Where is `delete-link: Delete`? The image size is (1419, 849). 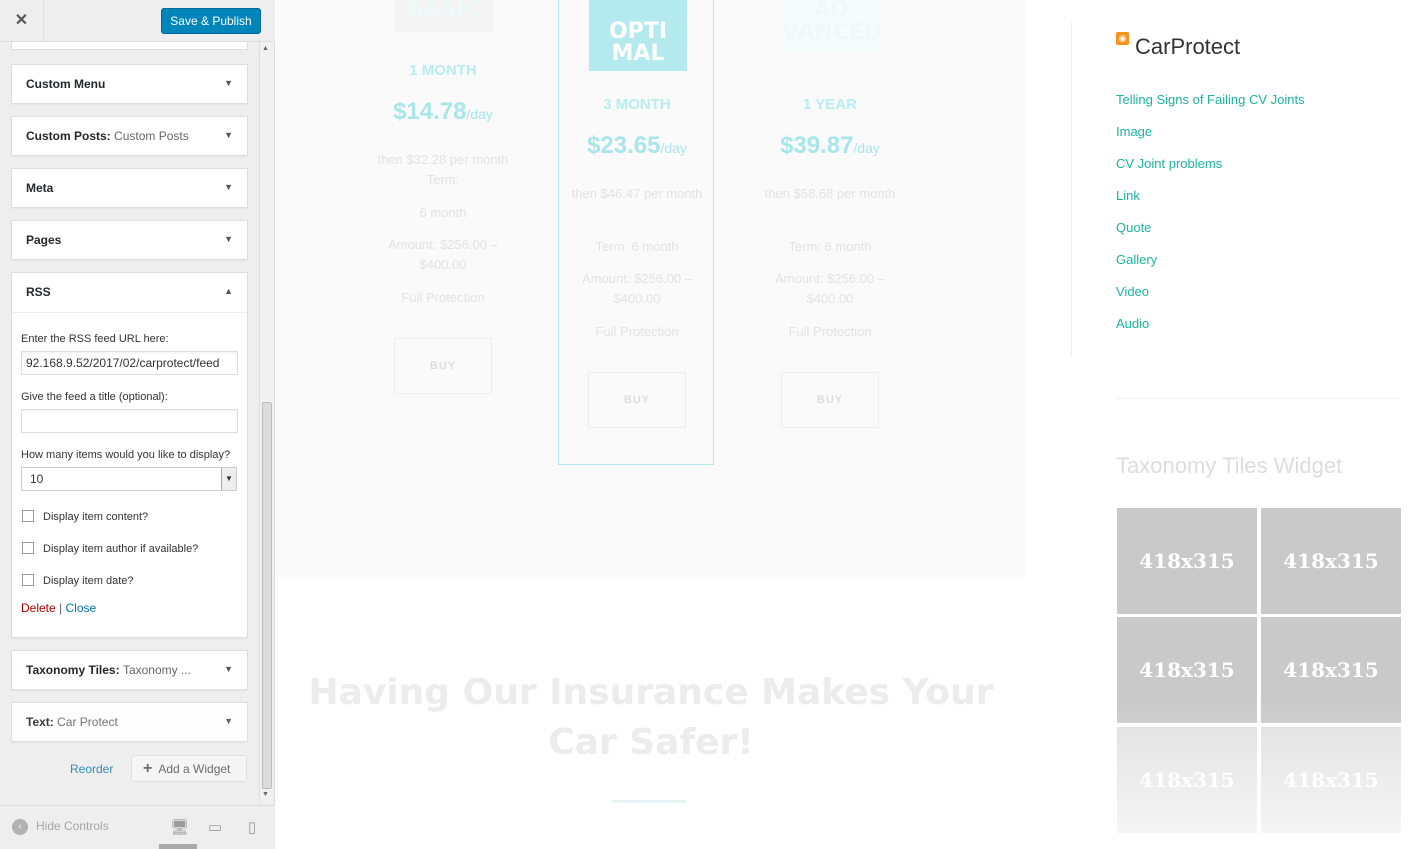
delete-link: Delete is located at coordinates (38, 608).